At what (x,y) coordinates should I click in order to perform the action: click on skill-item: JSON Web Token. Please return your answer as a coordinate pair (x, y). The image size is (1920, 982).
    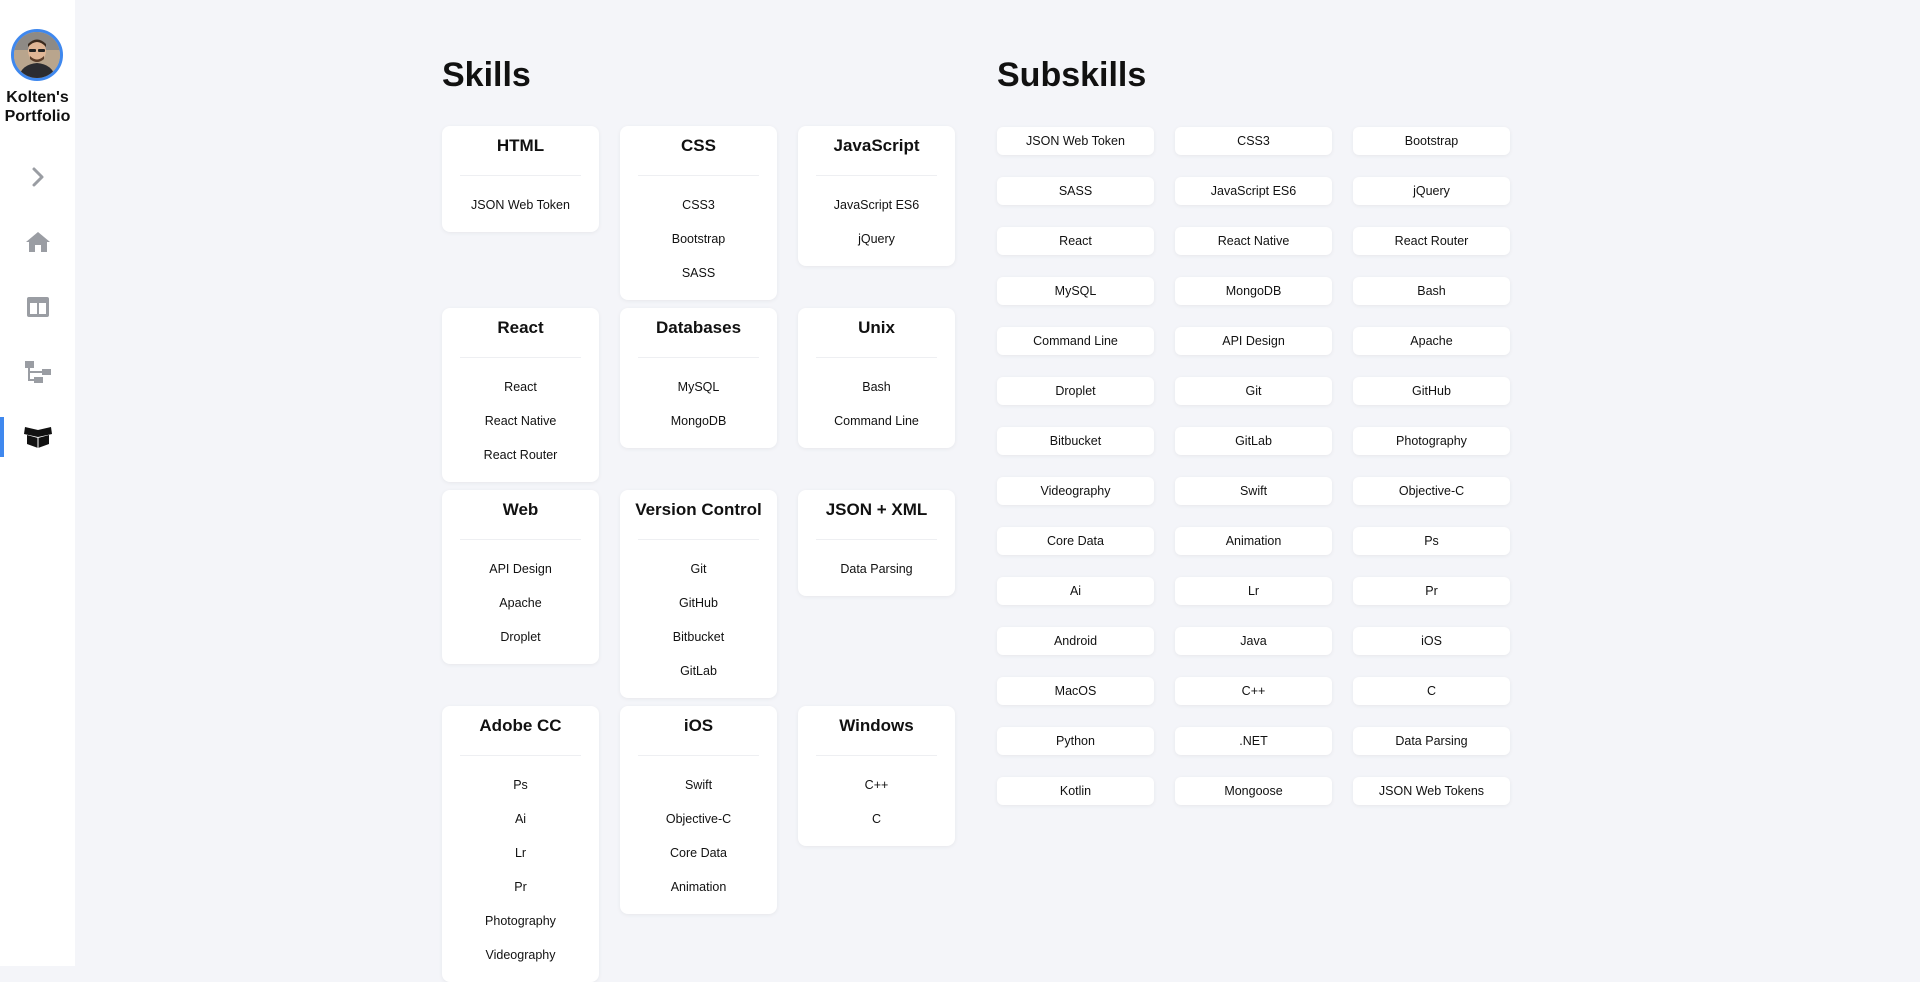
    Looking at the image, I should click on (520, 205).